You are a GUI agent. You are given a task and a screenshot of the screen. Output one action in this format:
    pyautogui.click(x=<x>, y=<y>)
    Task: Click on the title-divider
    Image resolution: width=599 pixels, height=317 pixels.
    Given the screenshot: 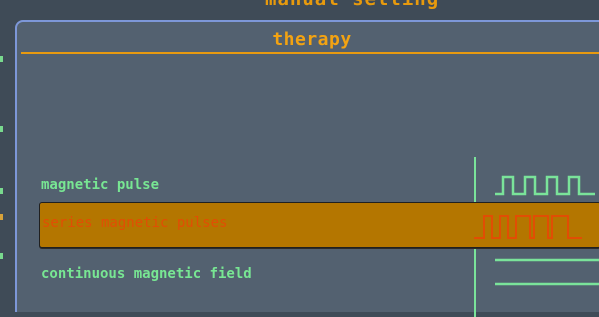 What is the action you would take?
    pyautogui.click(x=310, y=53)
    